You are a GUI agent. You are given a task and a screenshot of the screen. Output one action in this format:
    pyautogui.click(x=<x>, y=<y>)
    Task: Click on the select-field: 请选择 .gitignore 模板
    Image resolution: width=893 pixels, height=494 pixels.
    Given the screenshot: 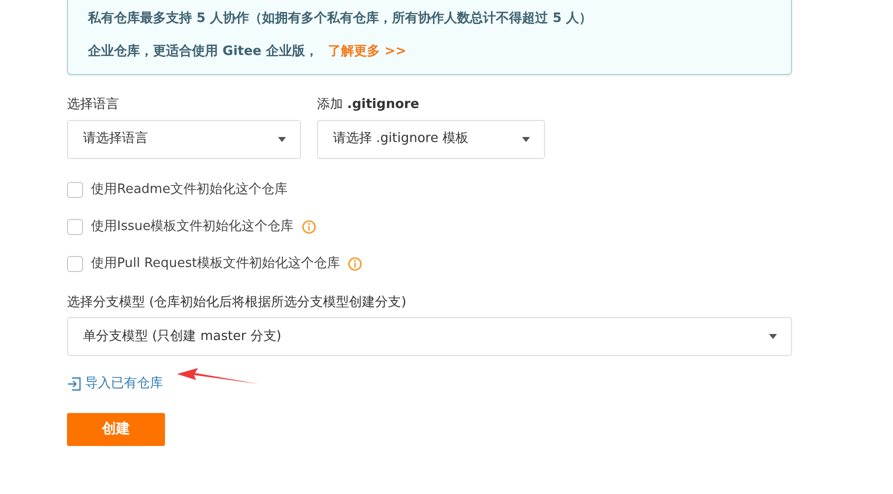 What is the action you would take?
    pyautogui.click(x=431, y=139)
    